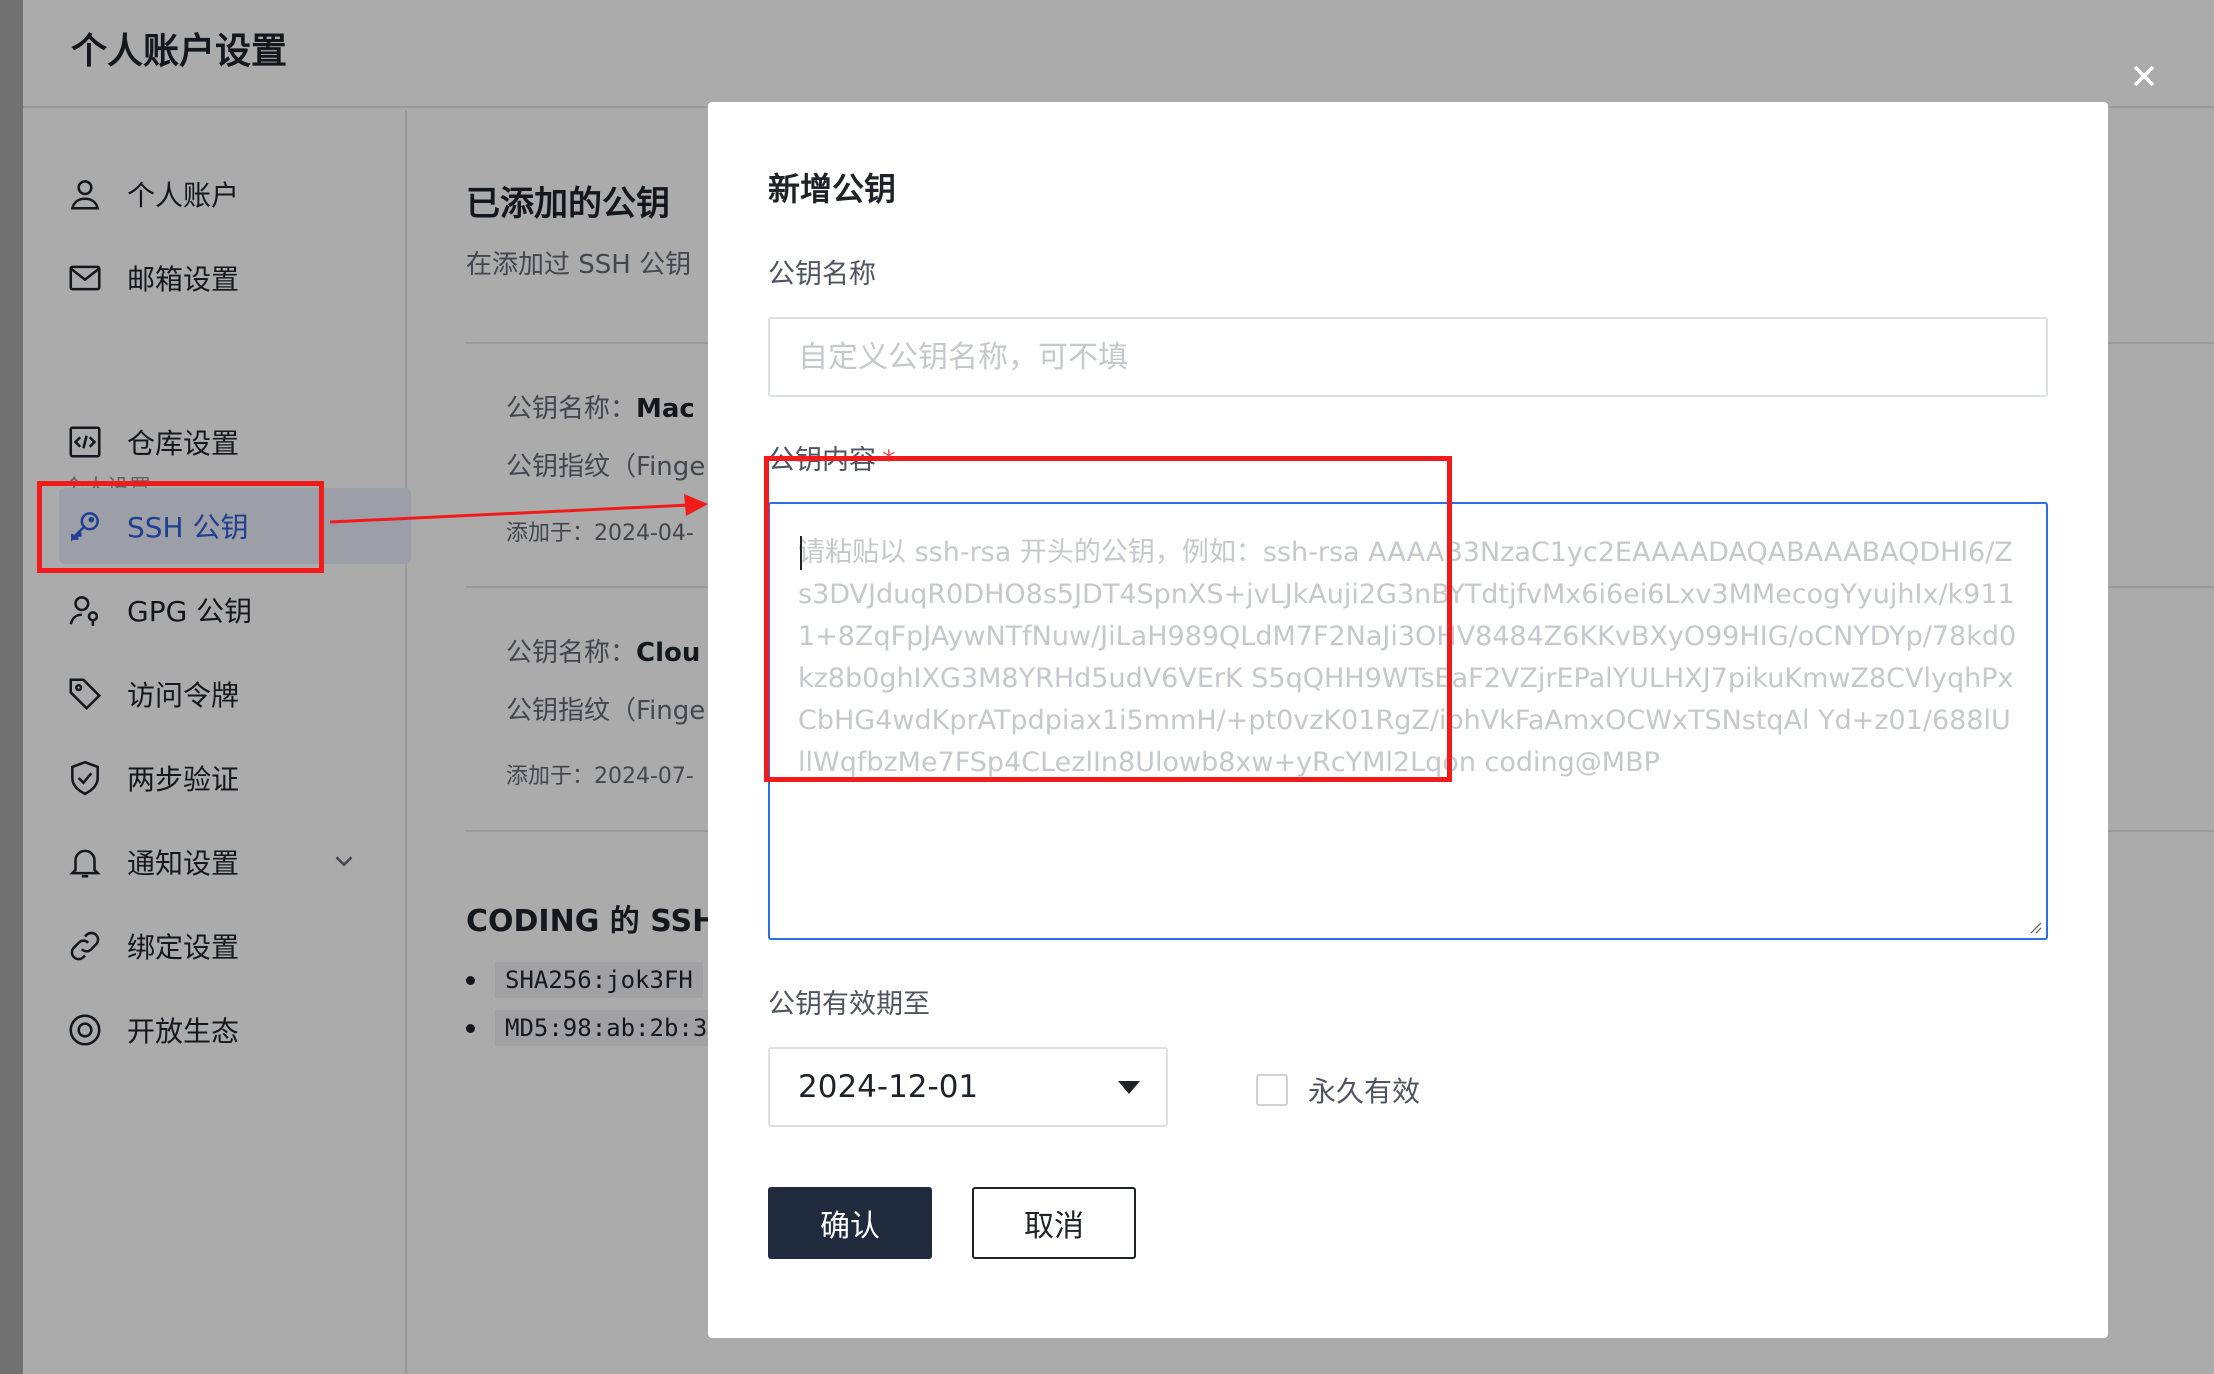  I want to click on expiry-date-select: 2024-12-01, so click(968, 1087).